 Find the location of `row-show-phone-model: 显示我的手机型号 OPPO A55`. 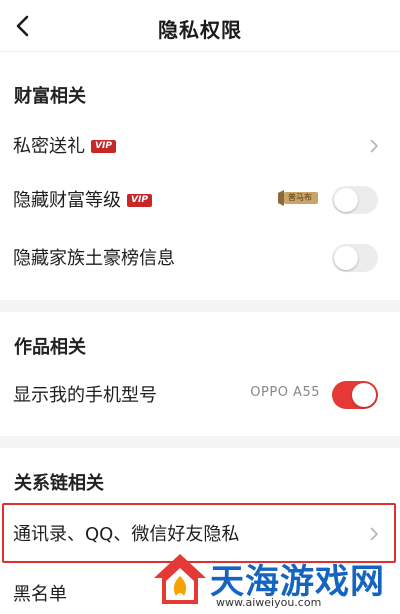

row-show-phone-model: 显示我的手机型号 OPPO A55 is located at coordinates (200, 395).